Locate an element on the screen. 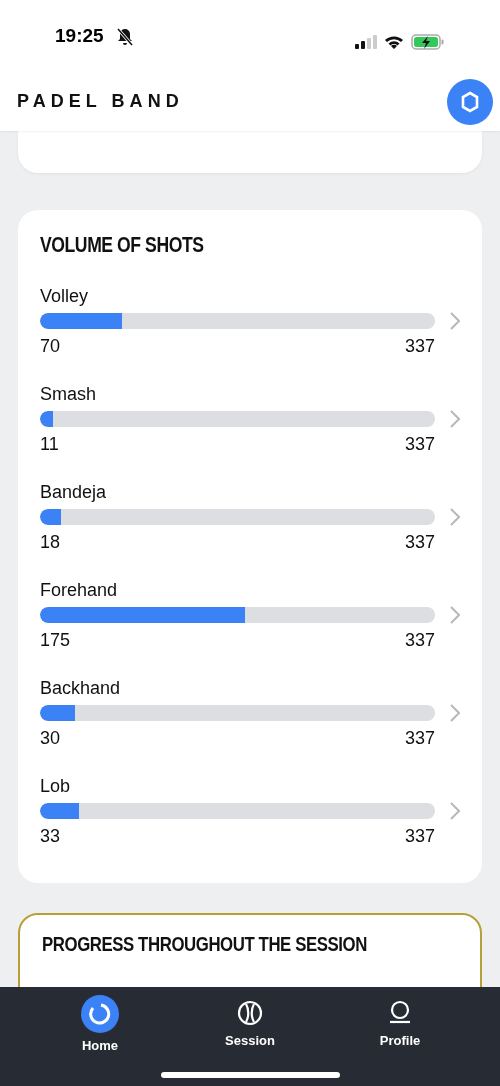  shot-name: Bandeja is located at coordinates (74, 492).